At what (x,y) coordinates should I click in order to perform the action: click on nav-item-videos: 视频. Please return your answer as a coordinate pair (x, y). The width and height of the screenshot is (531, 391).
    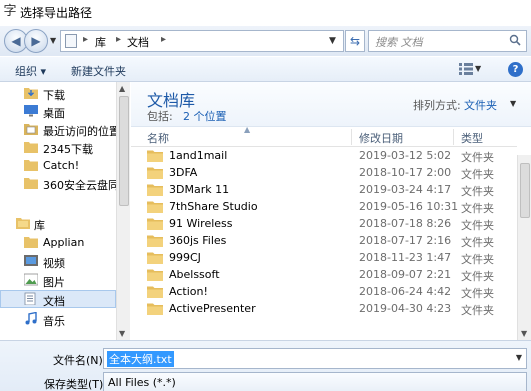
    Looking at the image, I should click on (58, 261).